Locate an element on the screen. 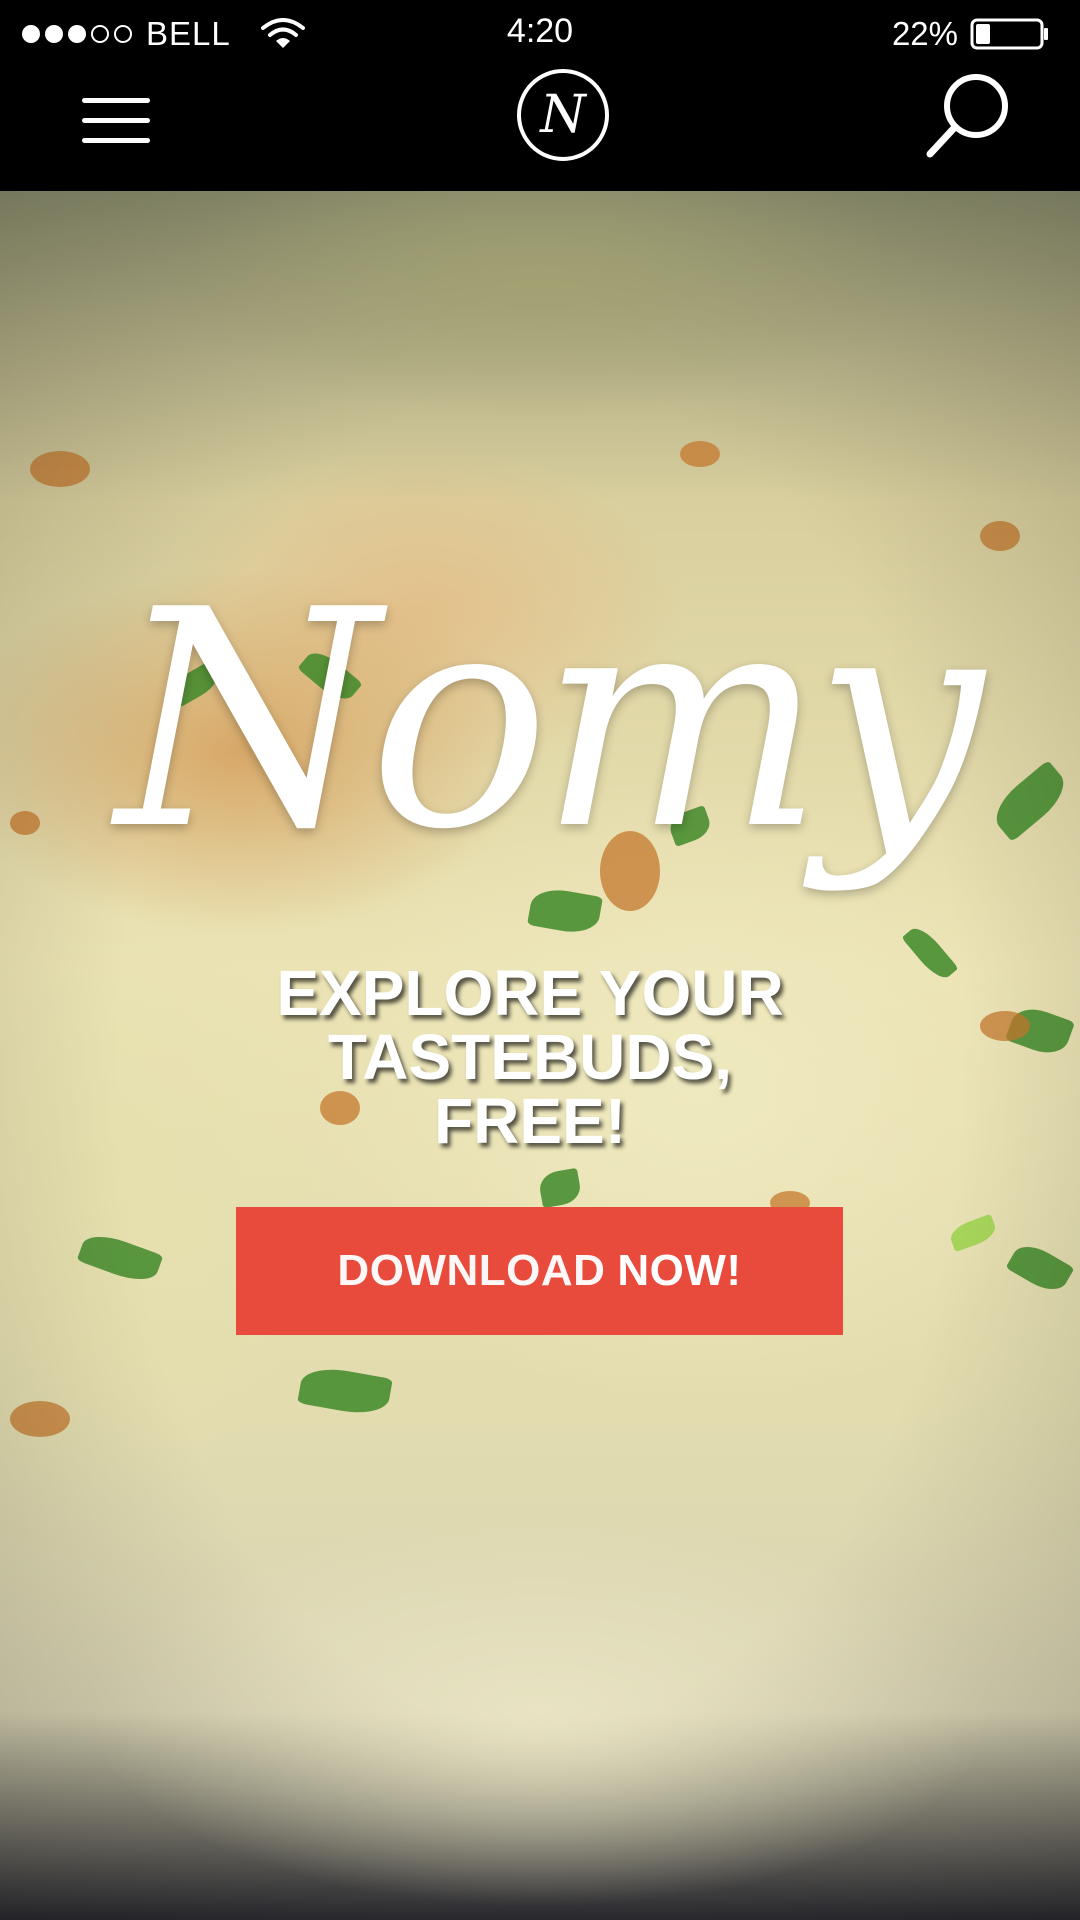 The height and width of the screenshot is (1920, 1080). battery-icon is located at coordinates (1009, 34).